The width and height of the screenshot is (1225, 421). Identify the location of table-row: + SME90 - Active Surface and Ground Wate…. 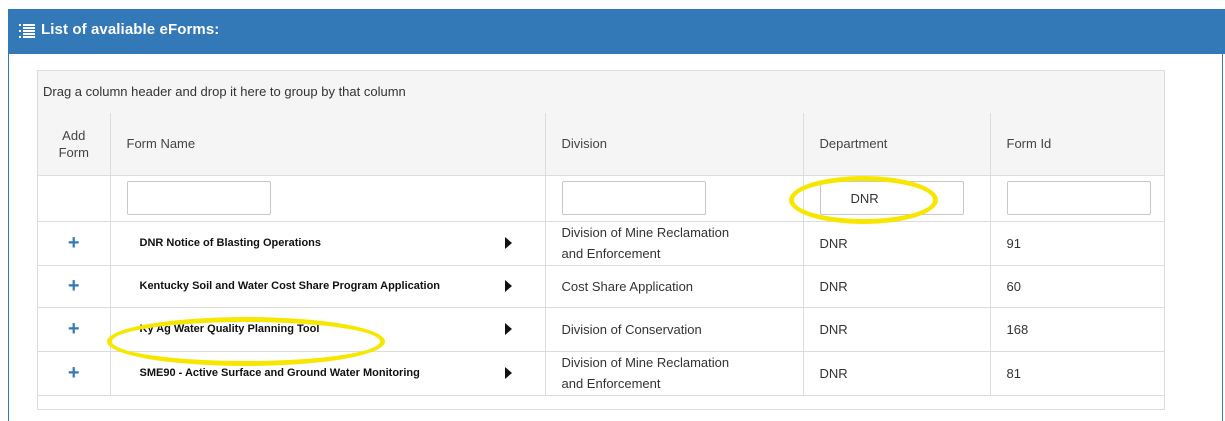
(601, 373).